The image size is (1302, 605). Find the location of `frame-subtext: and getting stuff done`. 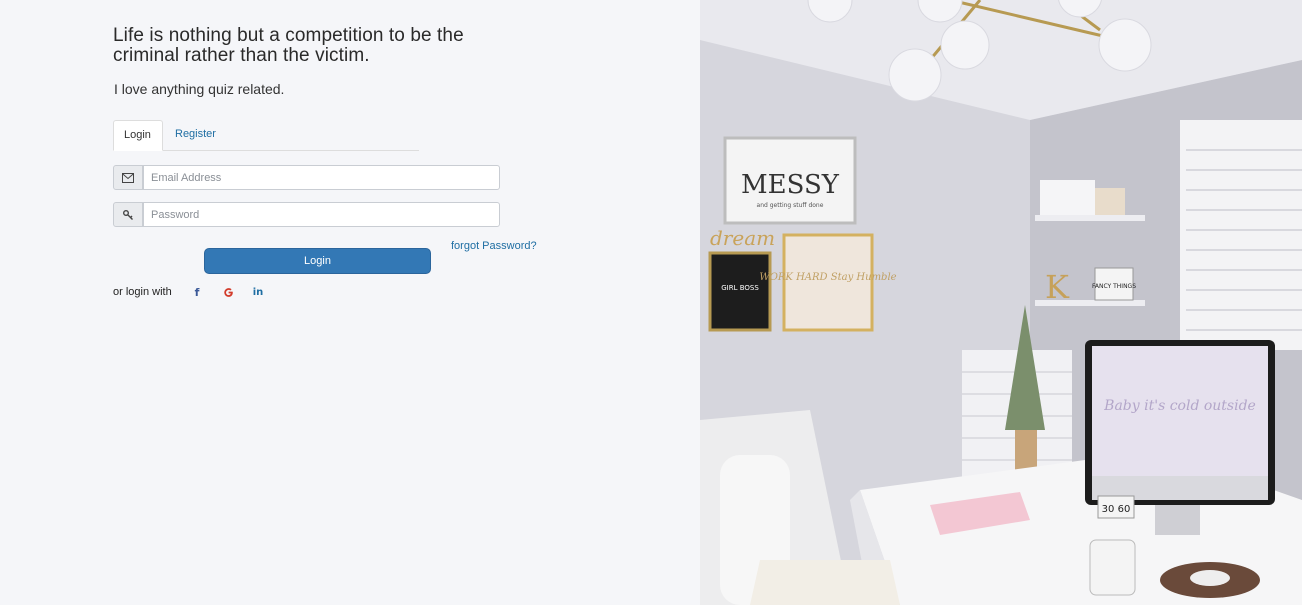

frame-subtext: and getting stuff done is located at coordinates (790, 205).